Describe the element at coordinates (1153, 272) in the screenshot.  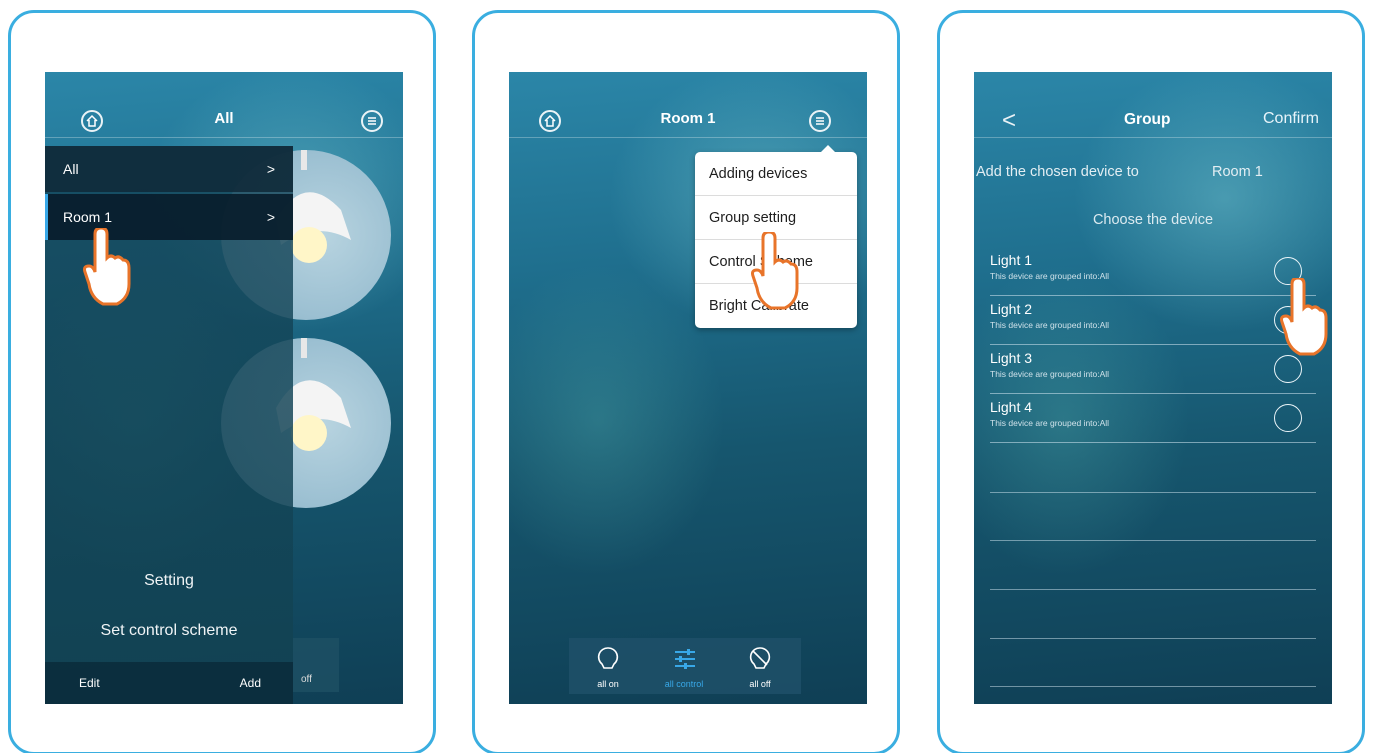
I see `device-row: Light 1 This device are grouped into:All` at that location.